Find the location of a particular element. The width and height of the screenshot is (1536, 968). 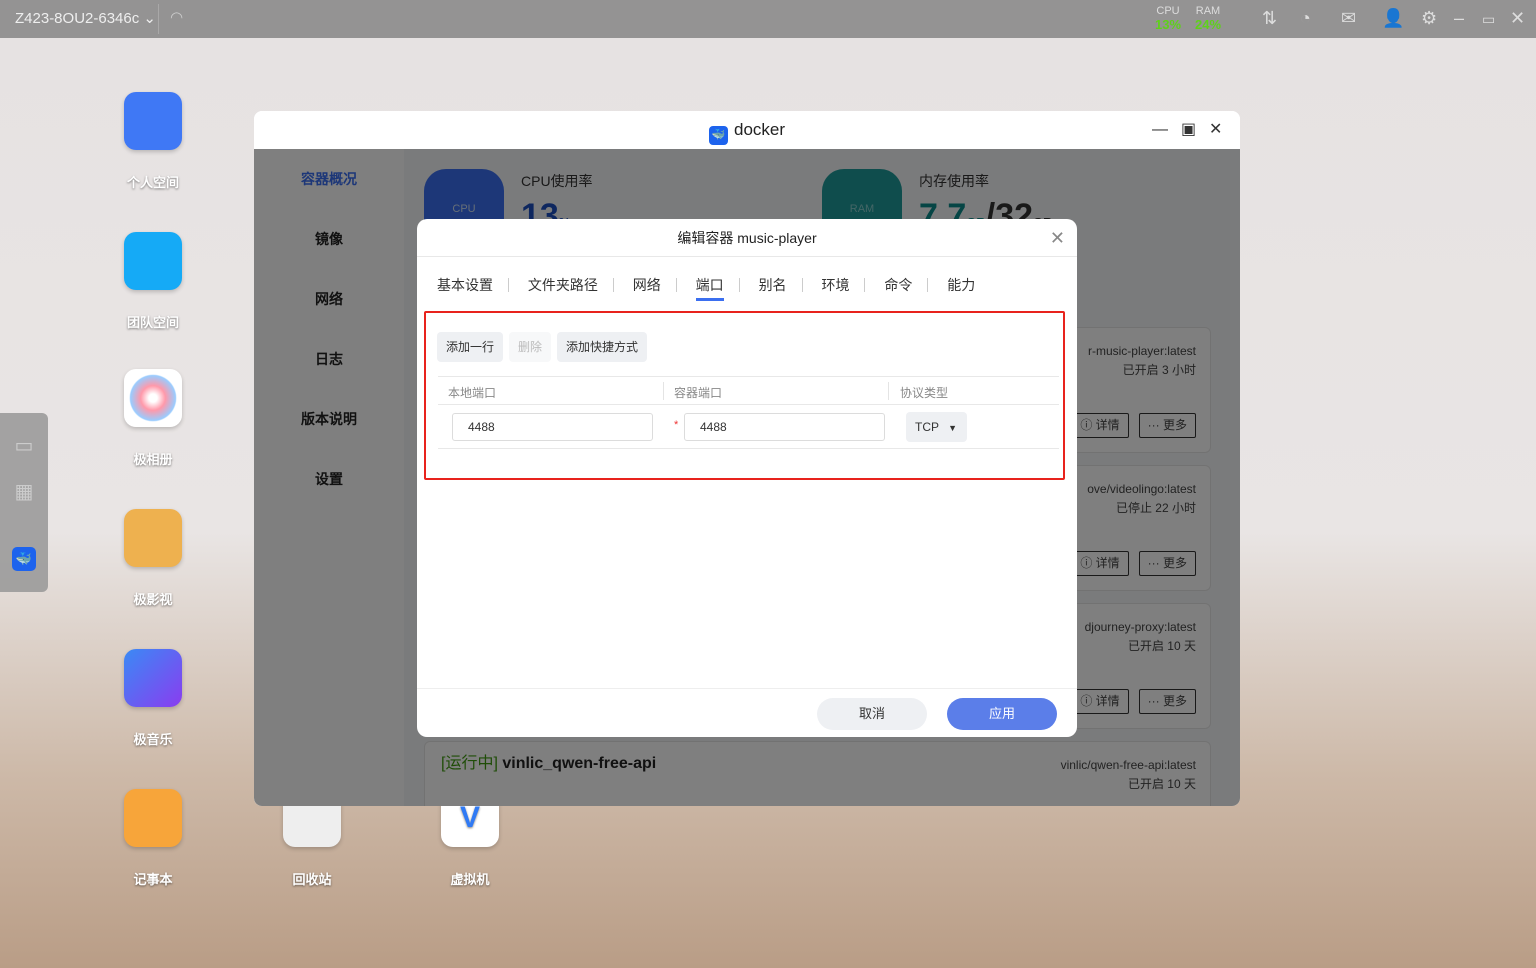

notes-icon is located at coordinates (153, 818).